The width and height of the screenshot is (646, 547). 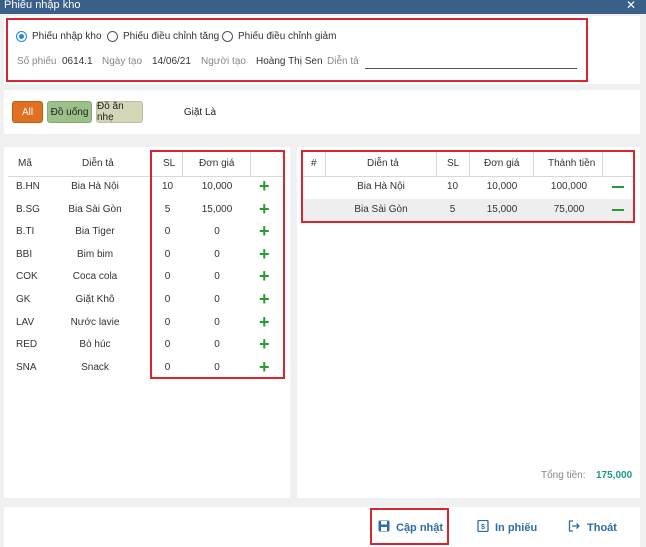 I want to click on radio-dieu-chinh-tang: Phiếu điều chỉnh tăng, so click(x=163, y=36).